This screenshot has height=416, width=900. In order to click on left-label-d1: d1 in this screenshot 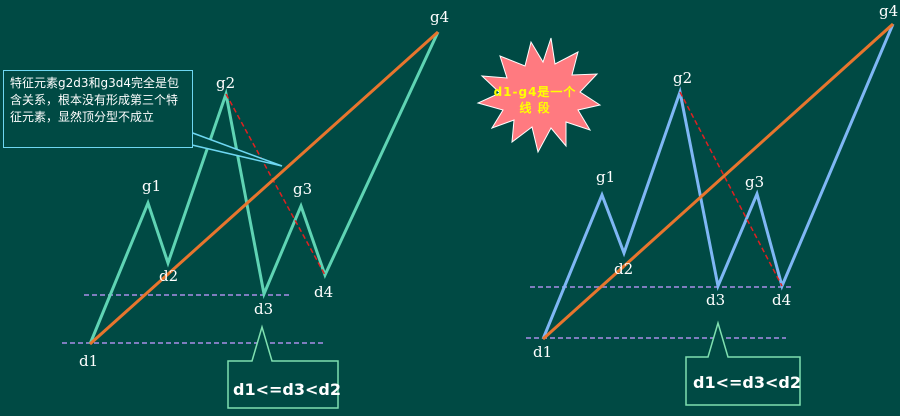, I will do `click(88, 361)`.